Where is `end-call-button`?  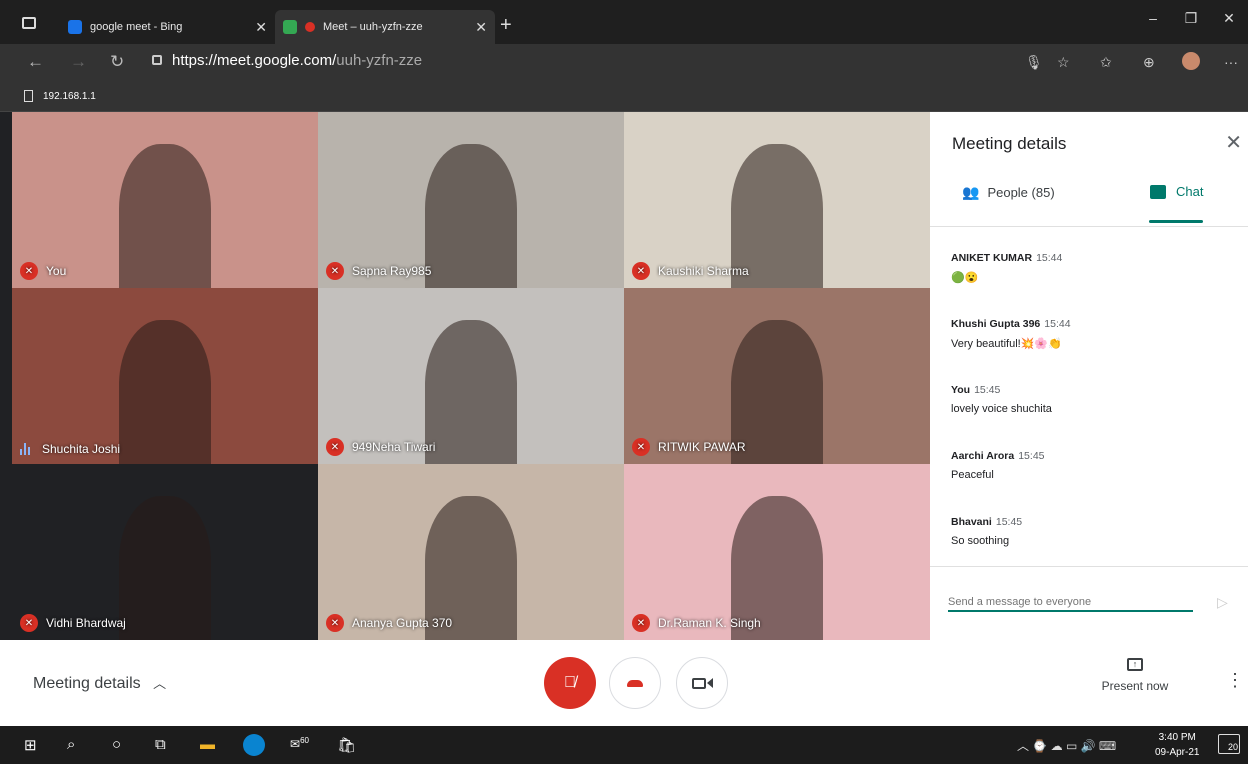 end-call-button is located at coordinates (635, 683).